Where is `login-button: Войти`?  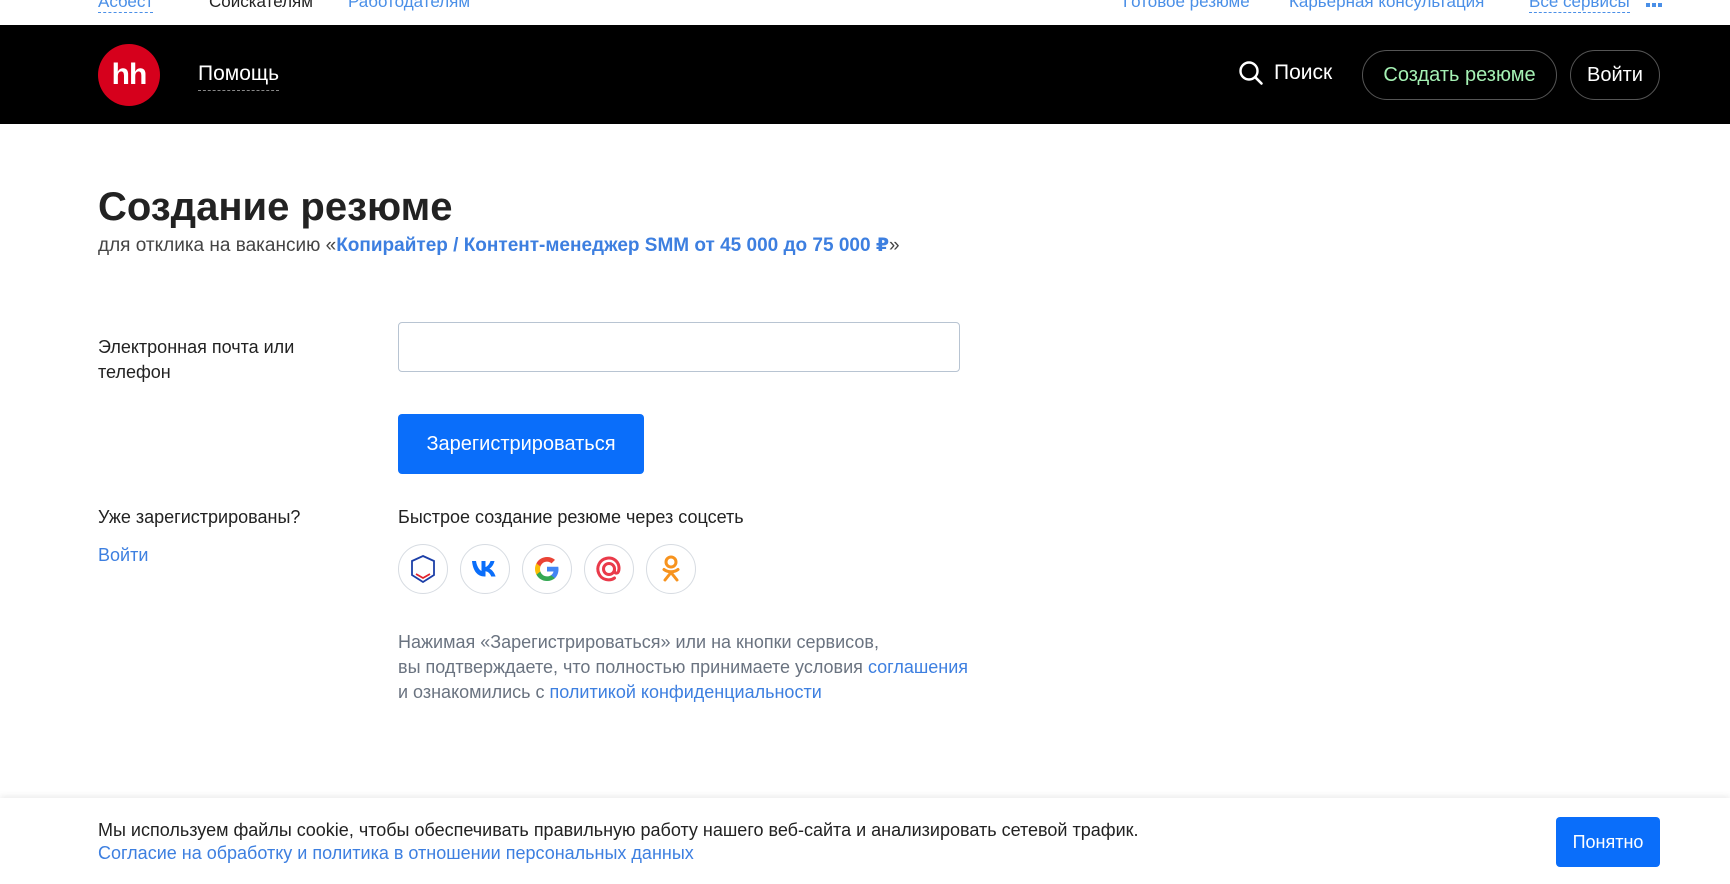 login-button: Войти is located at coordinates (1615, 75).